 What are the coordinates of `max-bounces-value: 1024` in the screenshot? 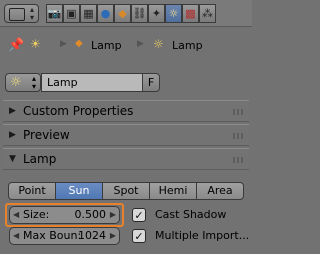 It's located at (92, 235).